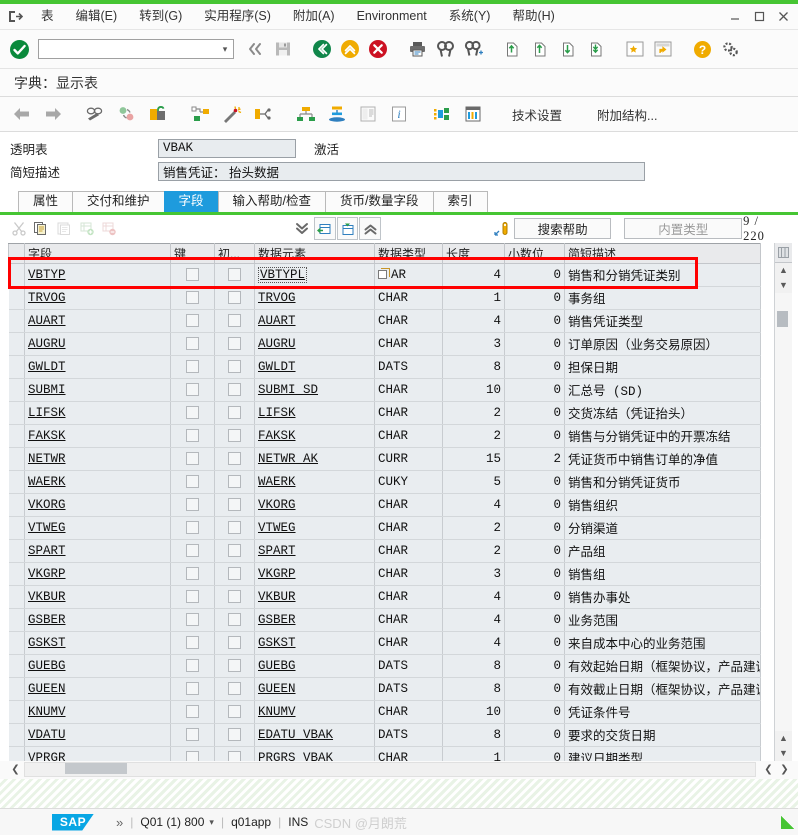  What do you see at coordinates (47, 367) in the screenshot?
I see `field-name-link: GWLDT` at bounding box center [47, 367].